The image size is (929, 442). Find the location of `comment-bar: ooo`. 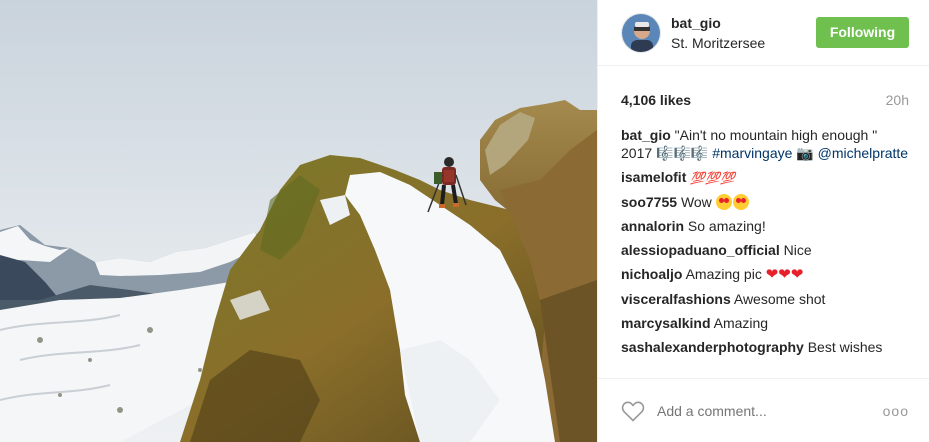

comment-bar: ooo is located at coordinates (763, 410).